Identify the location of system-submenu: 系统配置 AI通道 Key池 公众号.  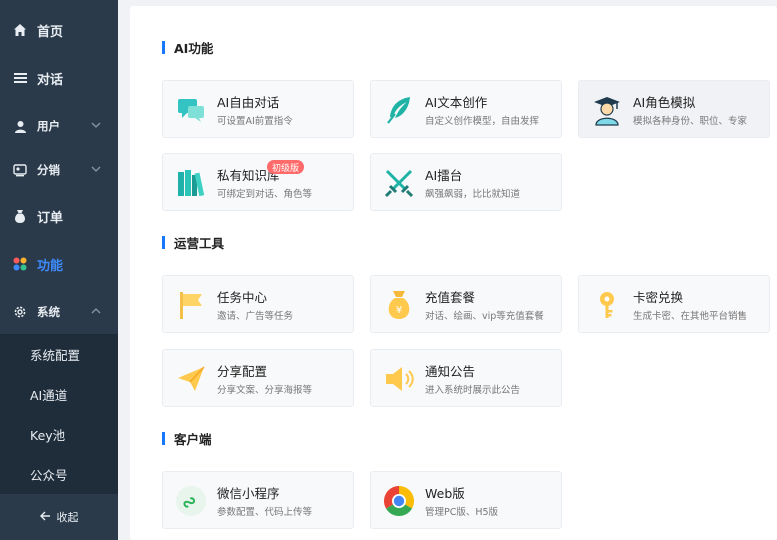
(59, 414).